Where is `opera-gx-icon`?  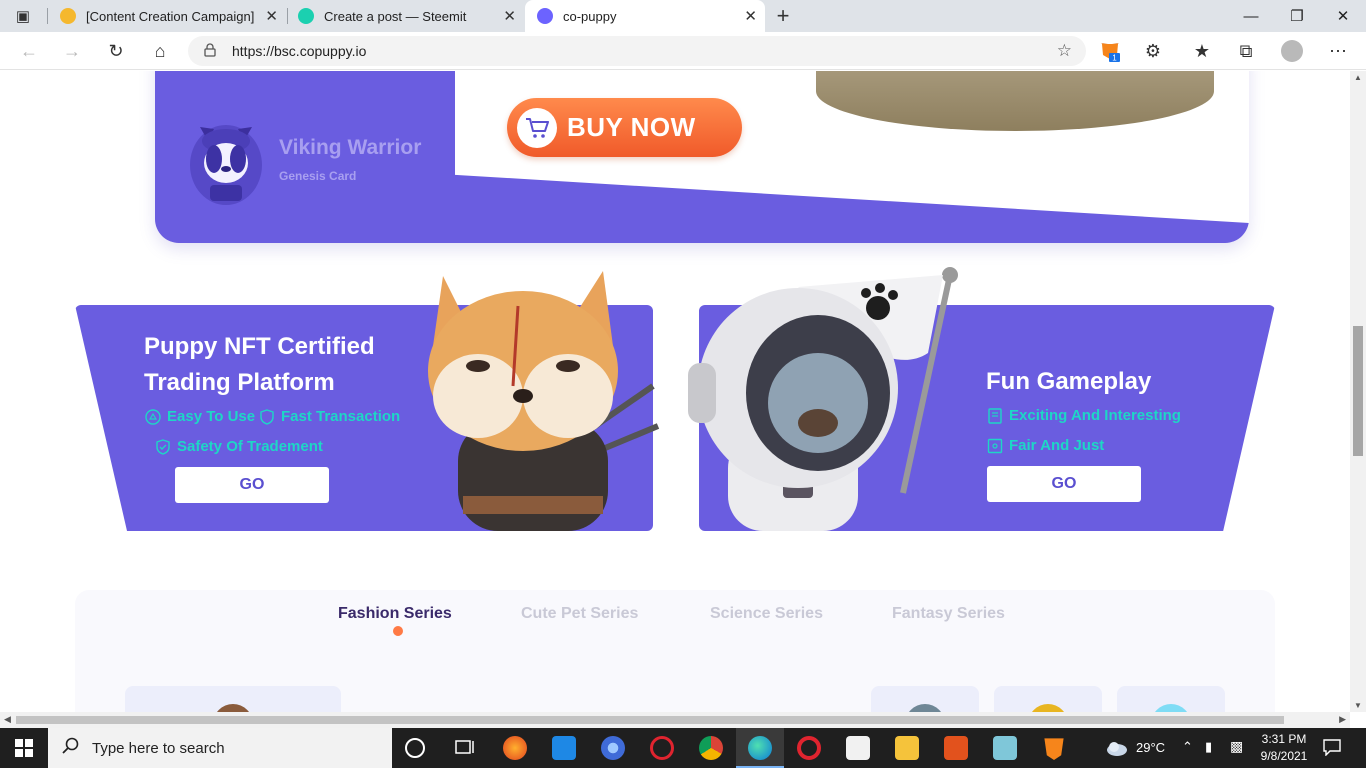
opera-gx-icon is located at coordinates (662, 748).